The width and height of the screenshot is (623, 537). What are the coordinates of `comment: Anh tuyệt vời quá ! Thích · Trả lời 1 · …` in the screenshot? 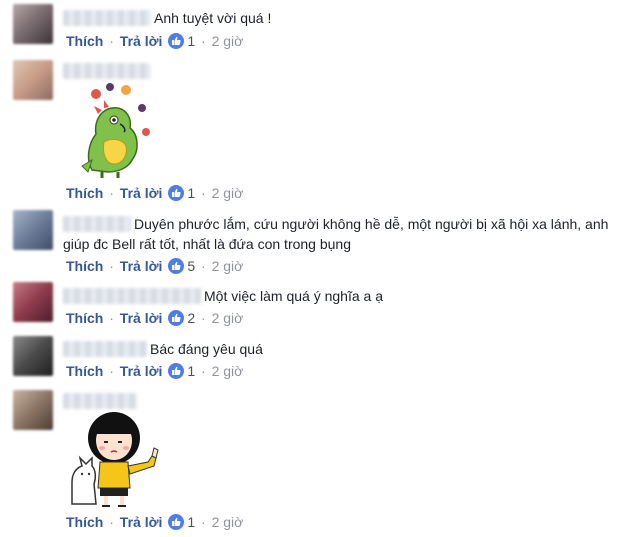 It's located at (311, 29).